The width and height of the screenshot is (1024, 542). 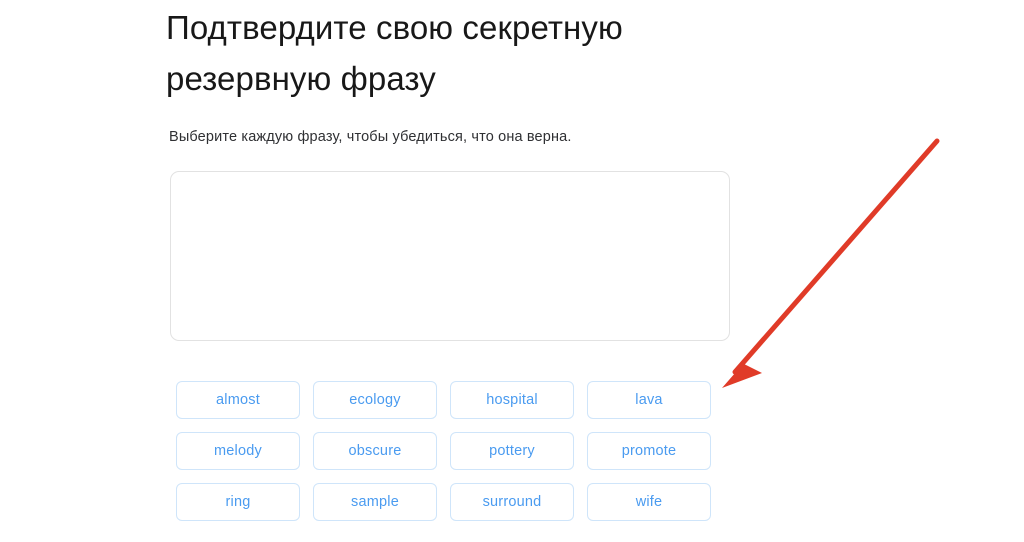 I want to click on arrow-head, so click(x=742, y=368).